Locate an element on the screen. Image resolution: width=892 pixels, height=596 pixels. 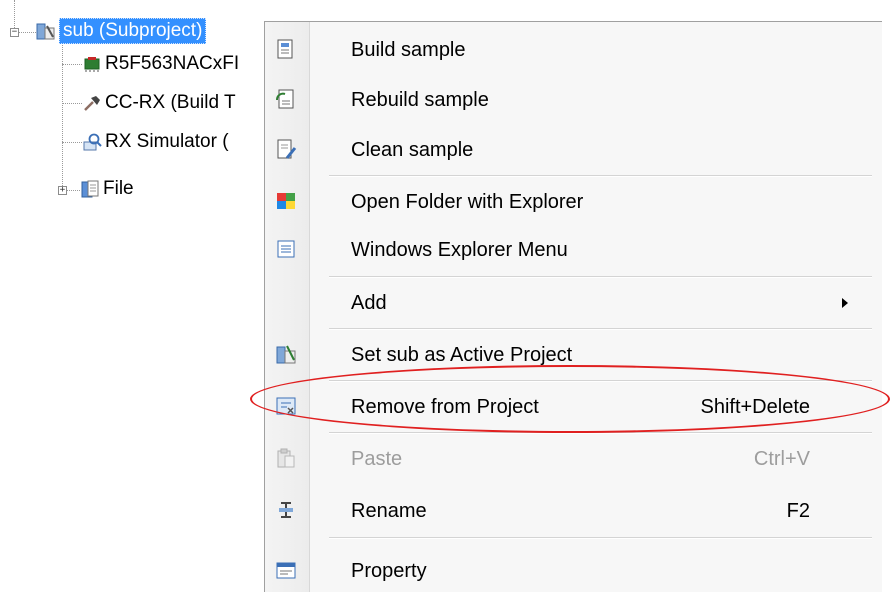
tree-node-subproject: sub (Subproject) is located at coordinates (121, 31).